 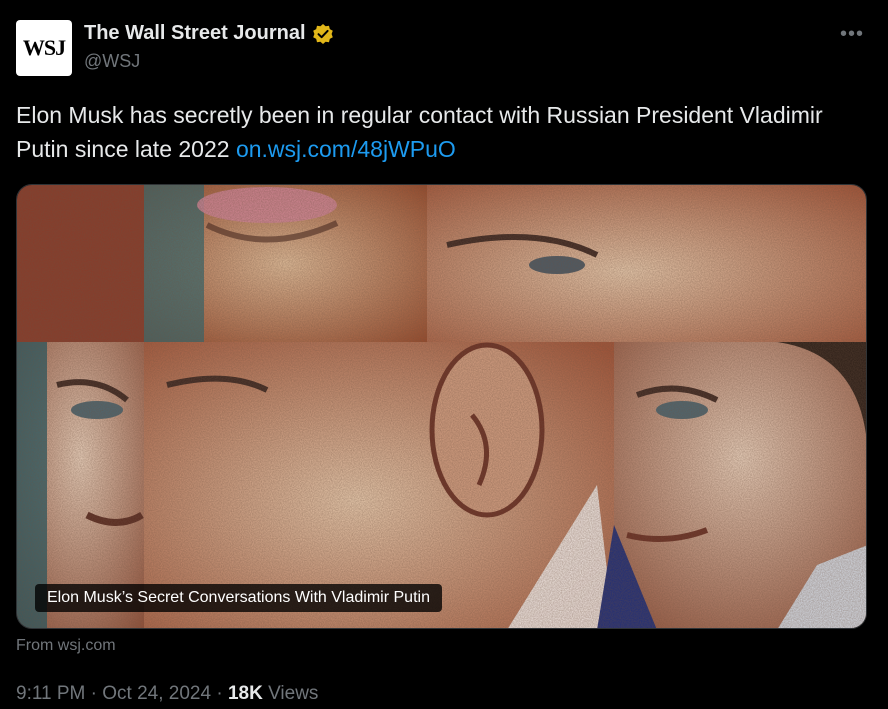 What do you see at coordinates (195, 33) in the screenshot?
I see `display-name: The Wall Street Journal` at bounding box center [195, 33].